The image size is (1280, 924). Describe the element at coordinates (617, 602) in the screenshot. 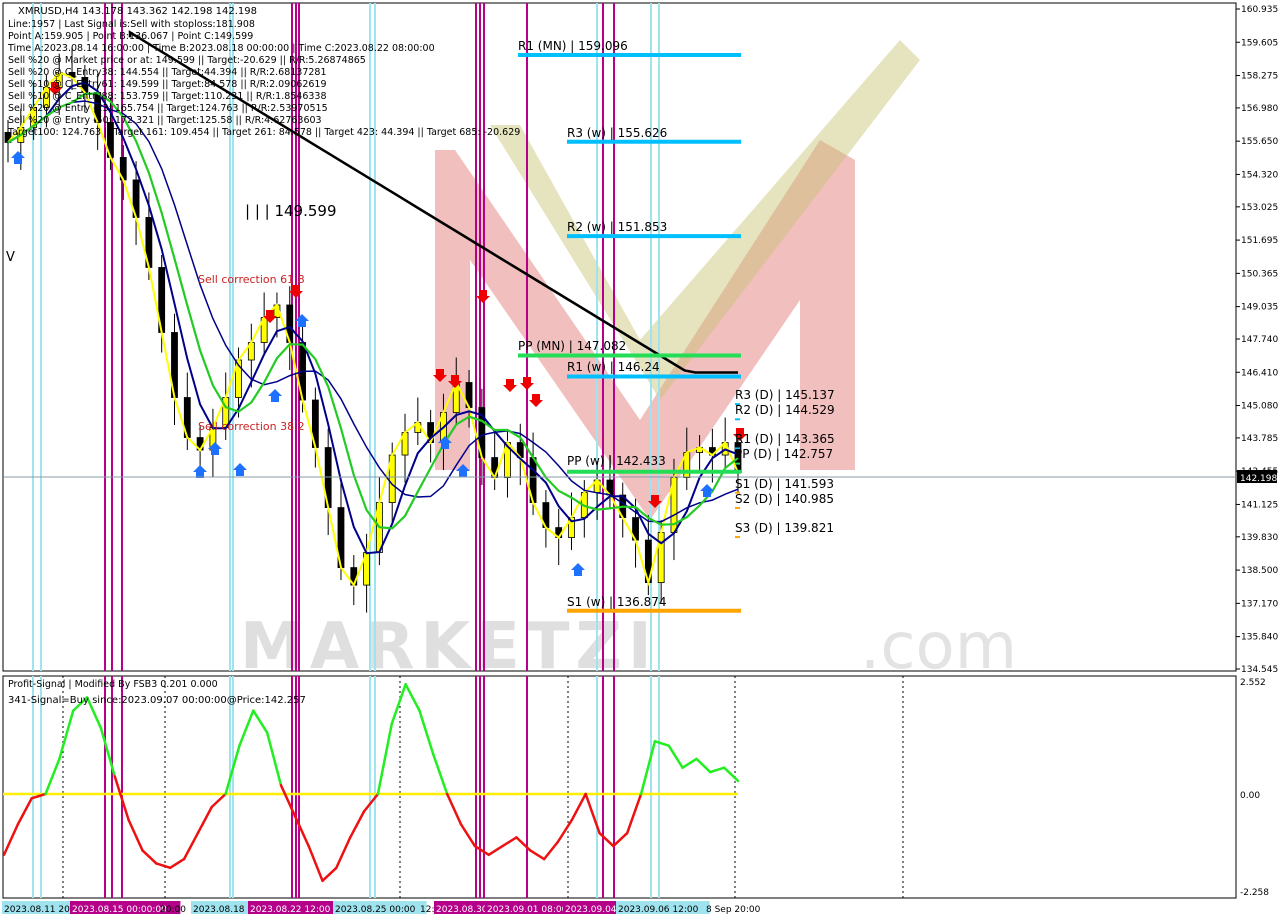

I see `s1-w-label: S1 (w) | 136.874` at that location.